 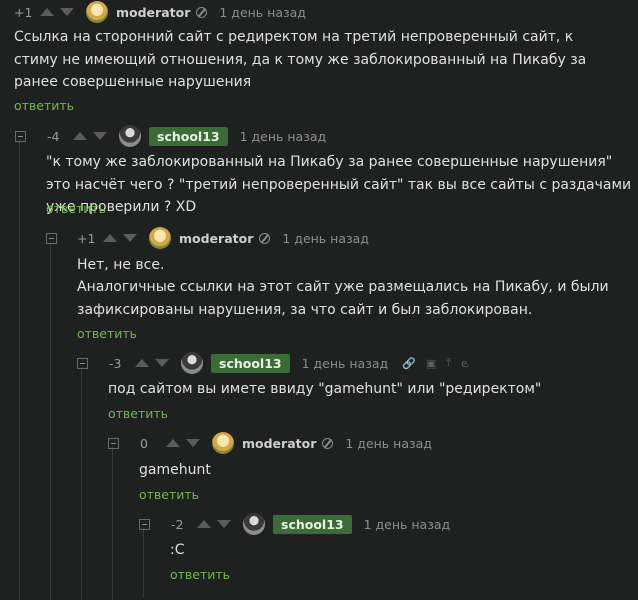 I want to click on comment-text: :C, so click(x=177, y=550).